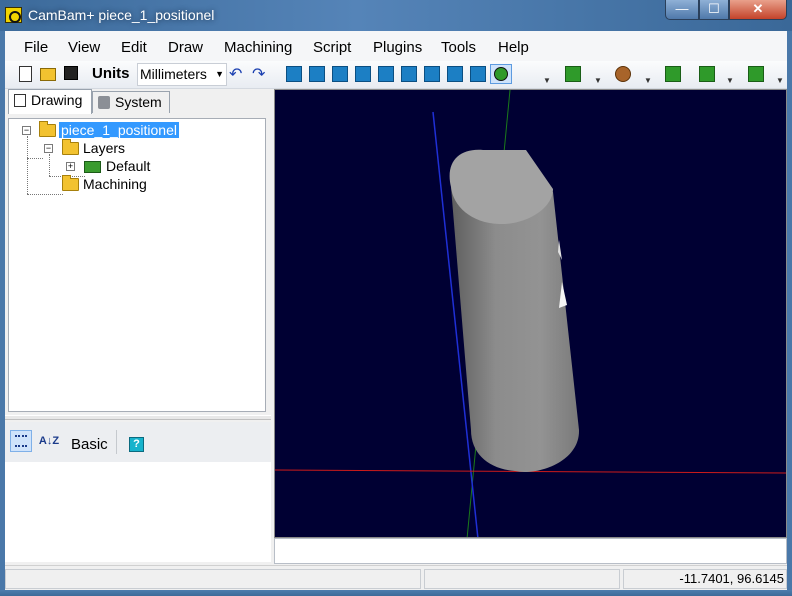 The image size is (792, 596). What do you see at coordinates (573, 74) in the screenshot?
I see `profile-icon` at bounding box center [573, 74].